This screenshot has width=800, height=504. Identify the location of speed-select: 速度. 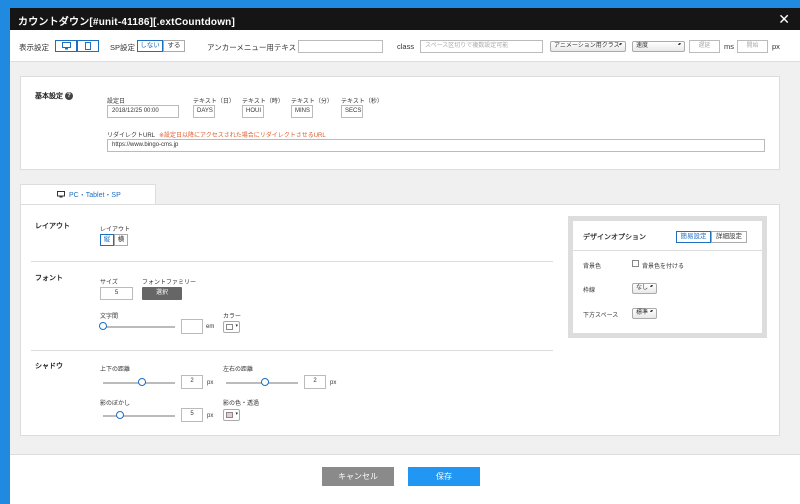
(658, 46).